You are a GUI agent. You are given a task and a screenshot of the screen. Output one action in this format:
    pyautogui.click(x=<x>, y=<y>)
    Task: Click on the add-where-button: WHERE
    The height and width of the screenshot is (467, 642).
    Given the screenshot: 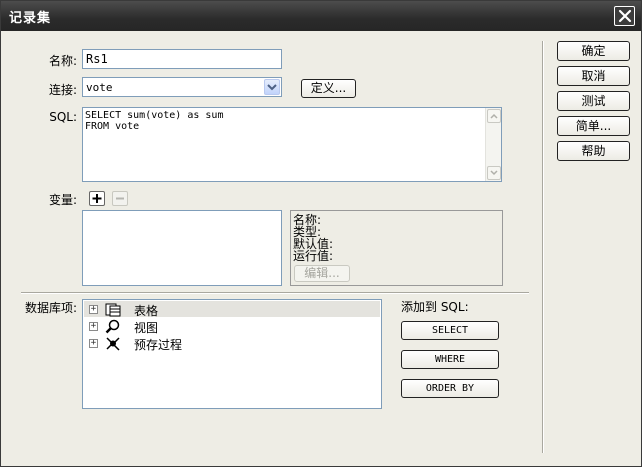 What is the action you would take?
    pyautogui.click(x=450, y=359)
    